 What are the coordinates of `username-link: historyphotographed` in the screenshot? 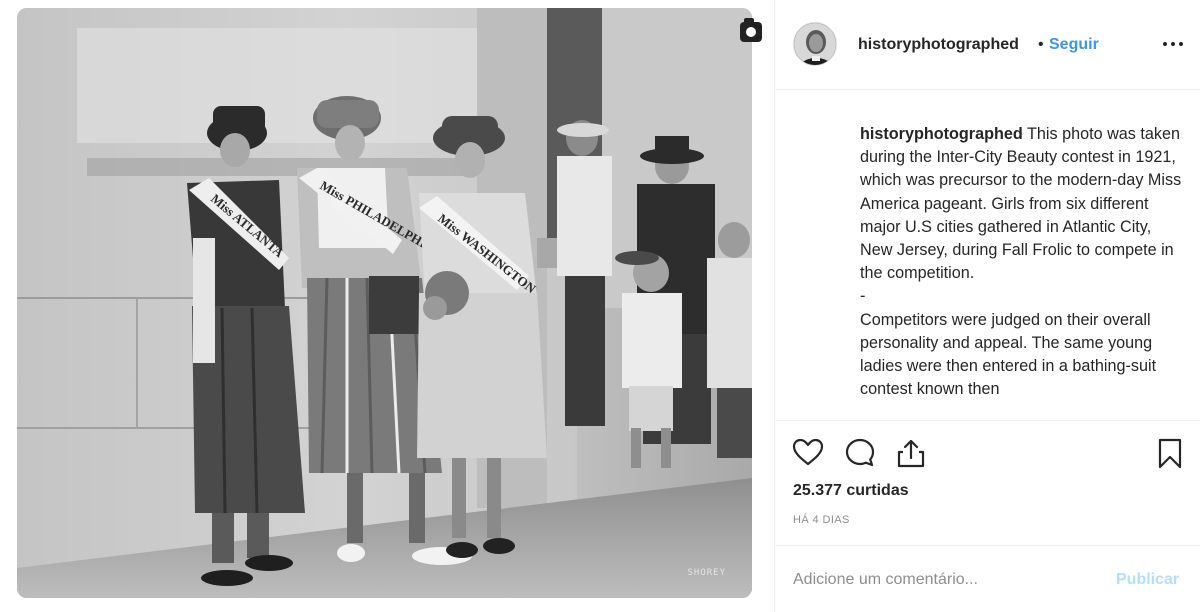 It's located at (938, 45).